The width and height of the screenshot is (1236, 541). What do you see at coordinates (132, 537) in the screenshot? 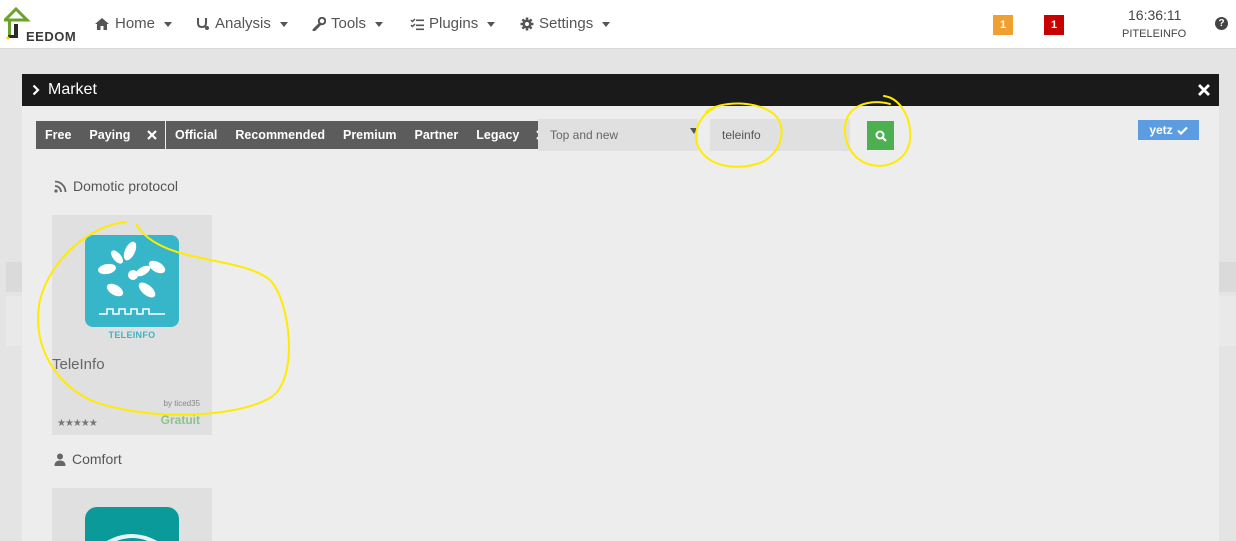
I see `comfort-logo-icon` at bounding box center [132, 537].